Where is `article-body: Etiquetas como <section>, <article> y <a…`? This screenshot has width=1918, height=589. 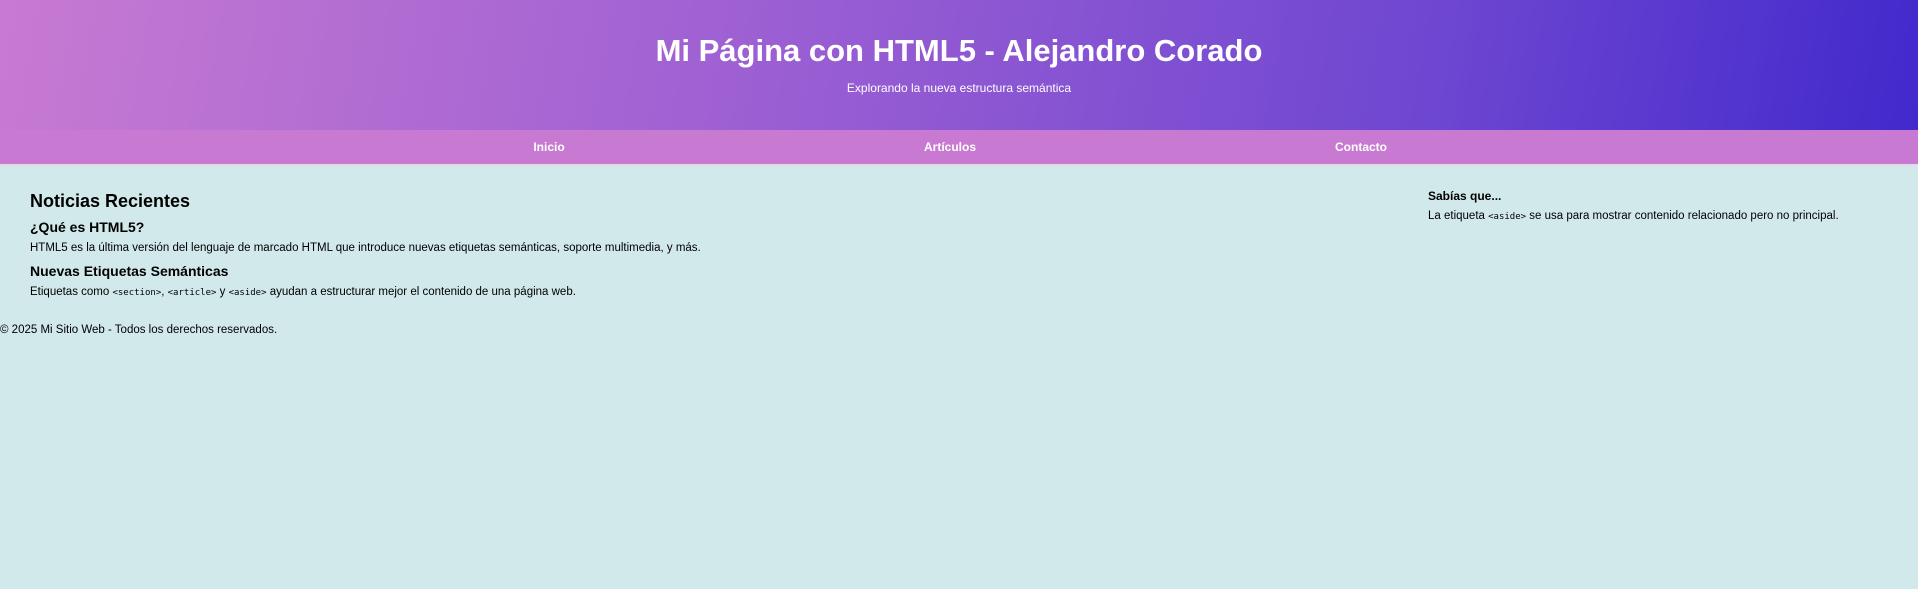
article-body: Etiquetas como <section>, <article> y <a… is located at coordinates (480, 293).